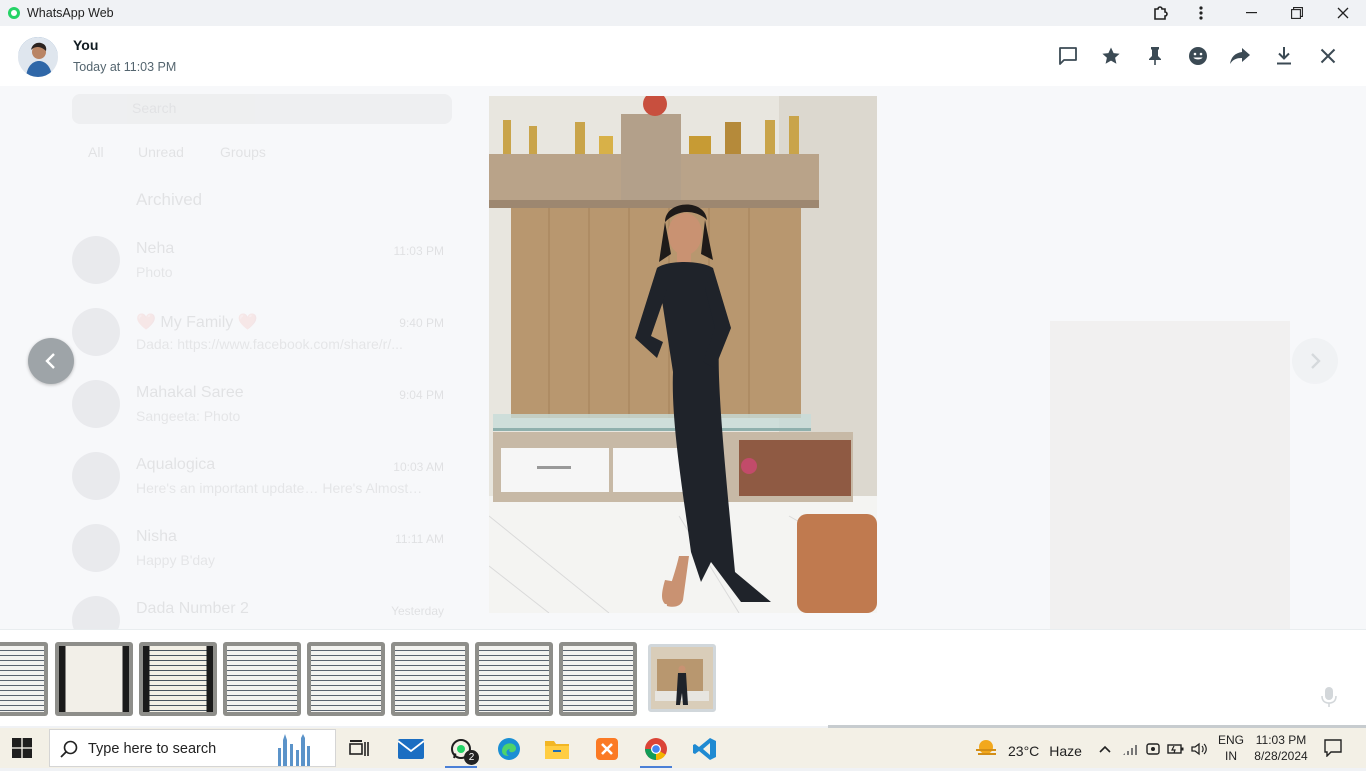  Describe the element at coordinates (1111, 56) in the screenshot. I see `star-icon` at that location.